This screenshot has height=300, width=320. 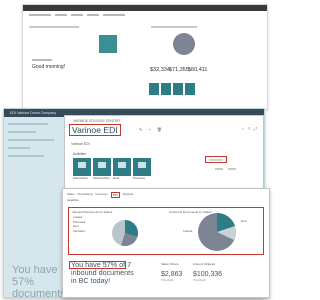 I want to click on subheader: Headline, so click(x=73, y=200).